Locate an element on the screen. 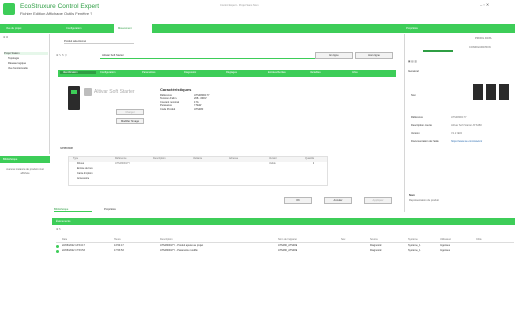 This screenshot has width=515, height=314. prop-name-label: Nom is located at coordinates (414, 95).